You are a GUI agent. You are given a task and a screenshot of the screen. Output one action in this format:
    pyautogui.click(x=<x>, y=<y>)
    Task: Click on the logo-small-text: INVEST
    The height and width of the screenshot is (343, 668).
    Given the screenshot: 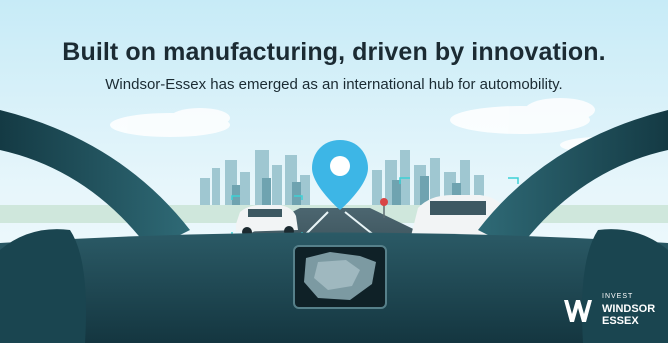 What is the action you would take?
    pyautogui.click(x=618, y=296)
    